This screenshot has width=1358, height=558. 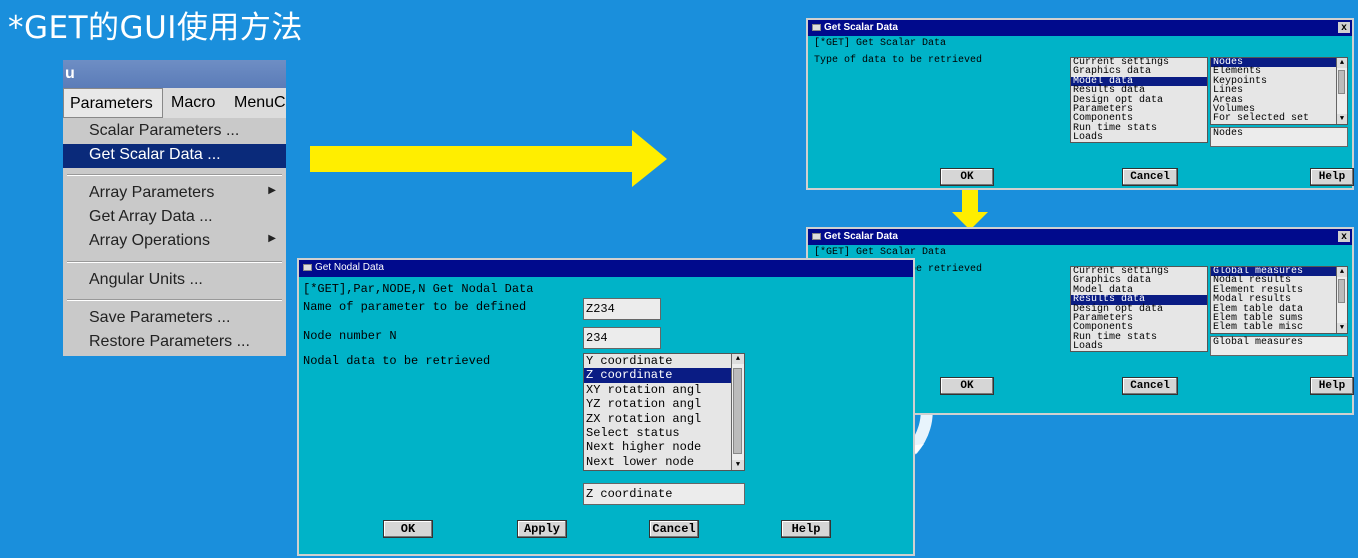 I want to click on dialog-titlebar: Get Nodal Data, so click(x=606, y=268).